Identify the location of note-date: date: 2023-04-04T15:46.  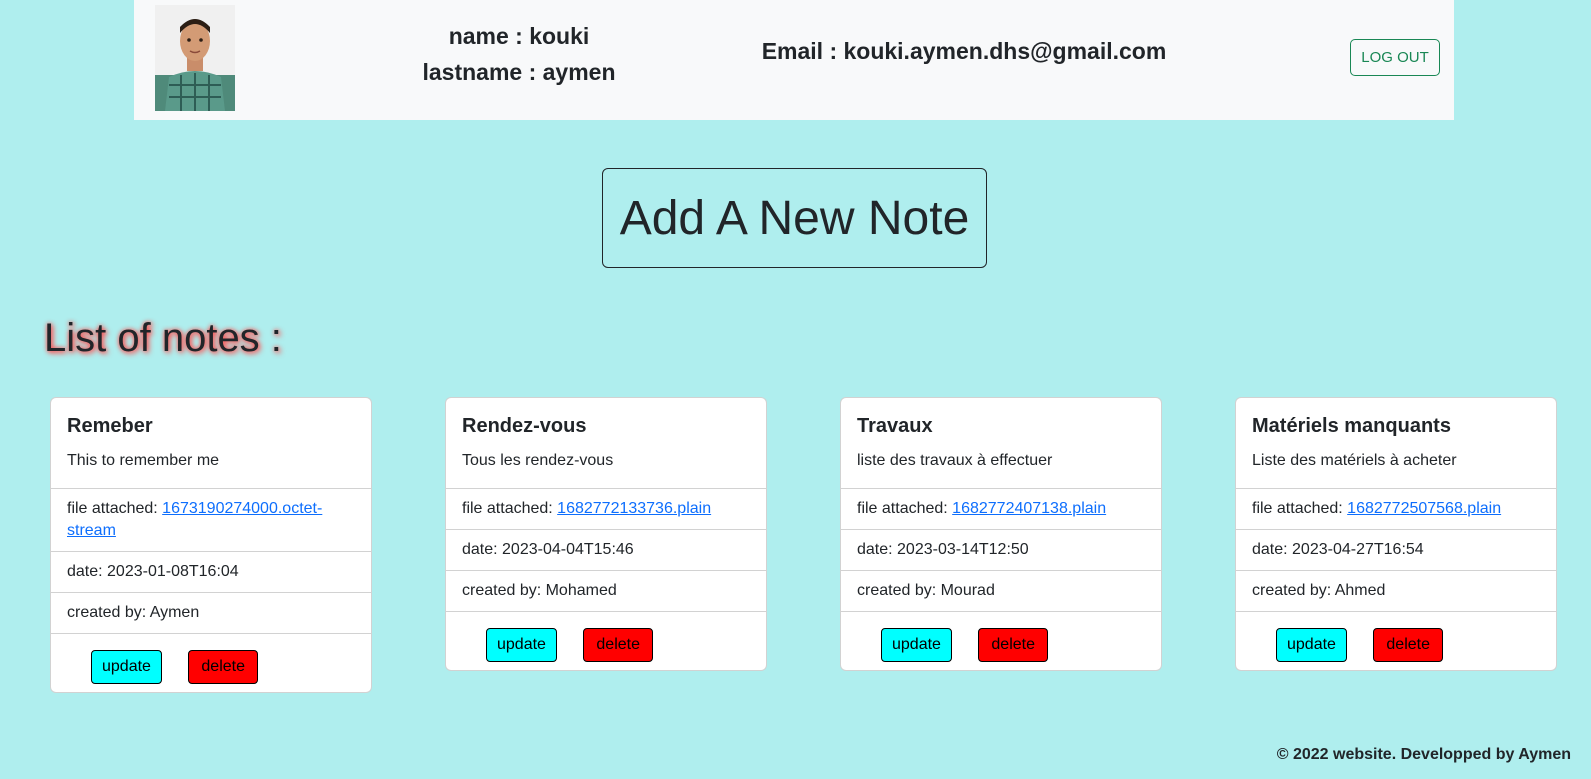
(606, 549).